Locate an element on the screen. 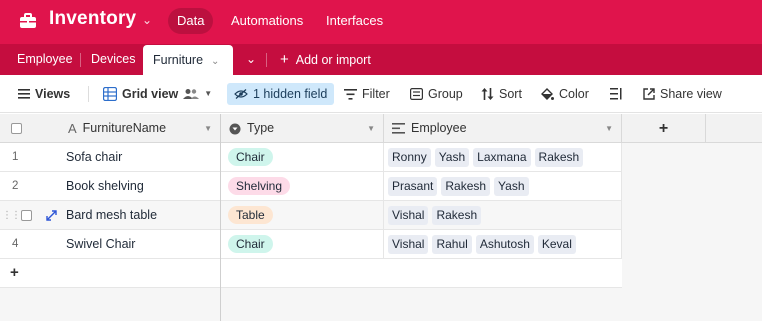 This screenshot has width=762, height=321. row-height-button is located at coordinates (616, 94).